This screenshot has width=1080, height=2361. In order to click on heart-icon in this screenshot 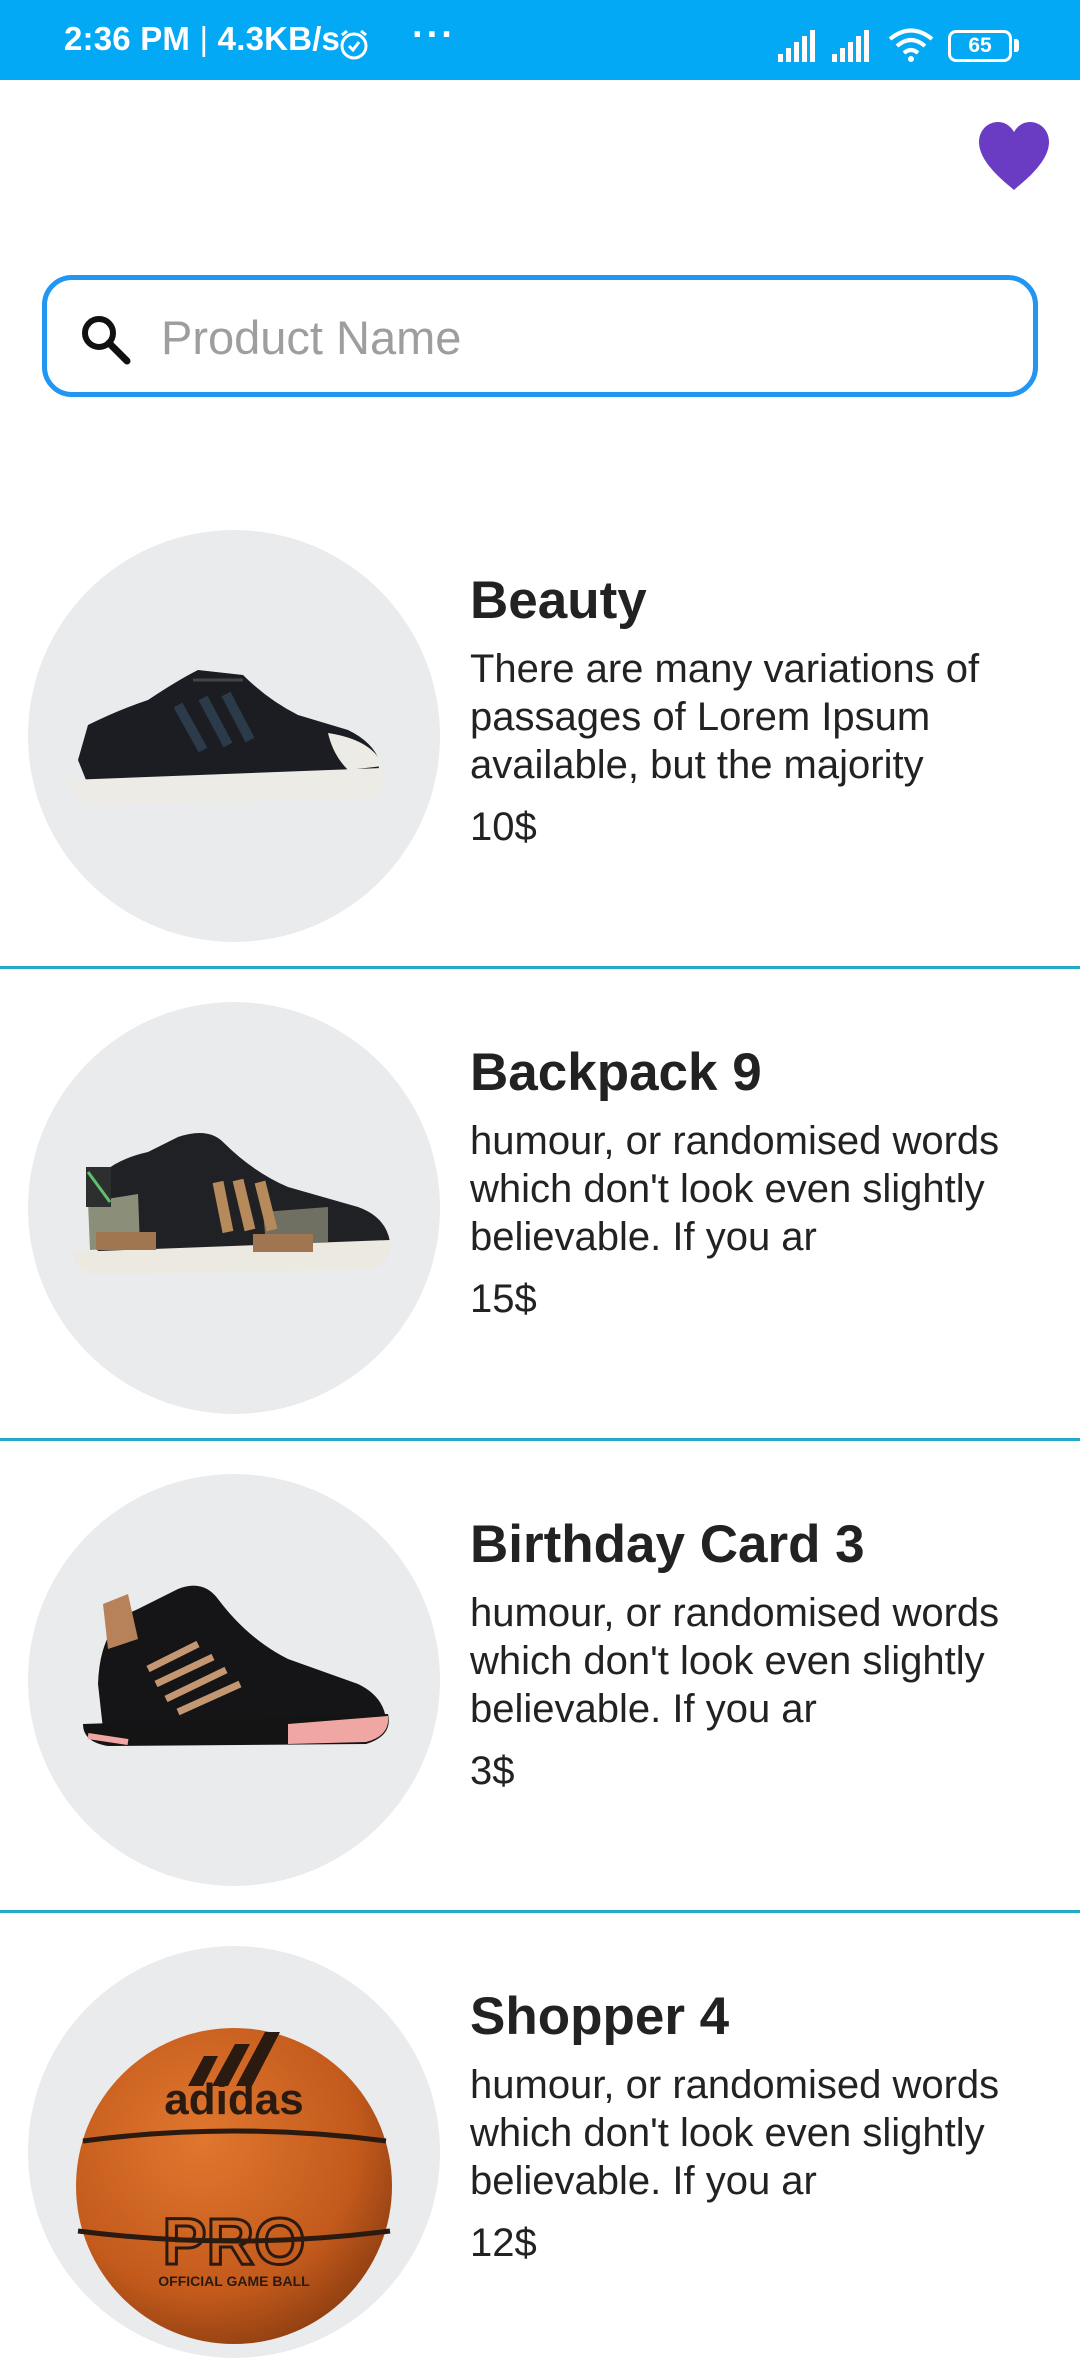, I will do `click(1014, 156)`.